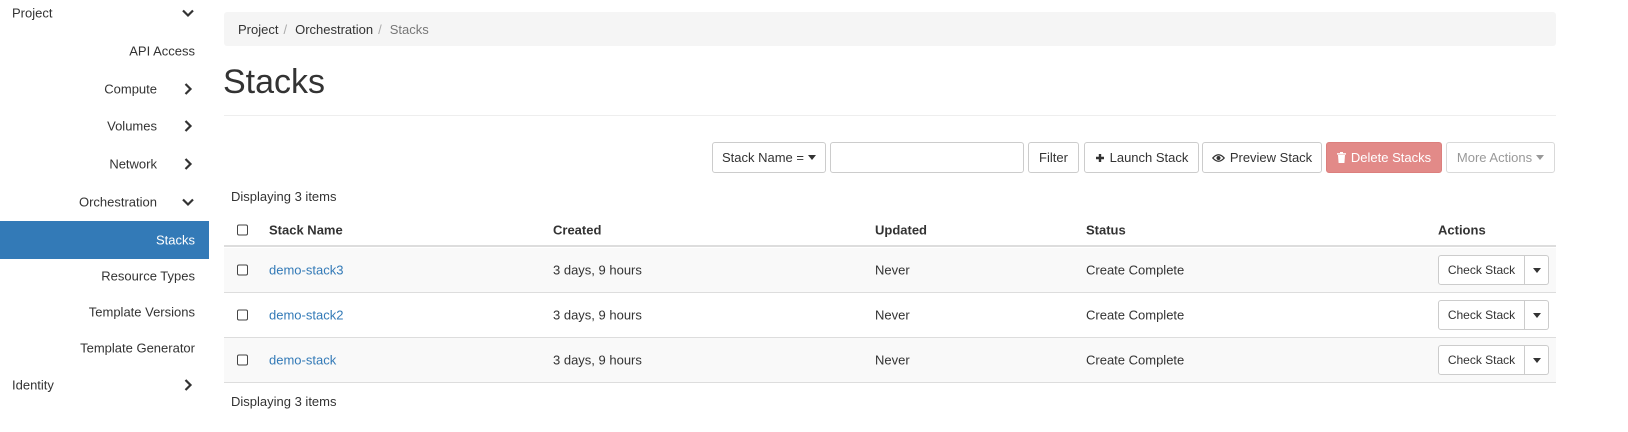 The width and height of the screenshot is (1628, 432). I want to click on filter-field-dropdown: Stack Name =, so click(769, 157).